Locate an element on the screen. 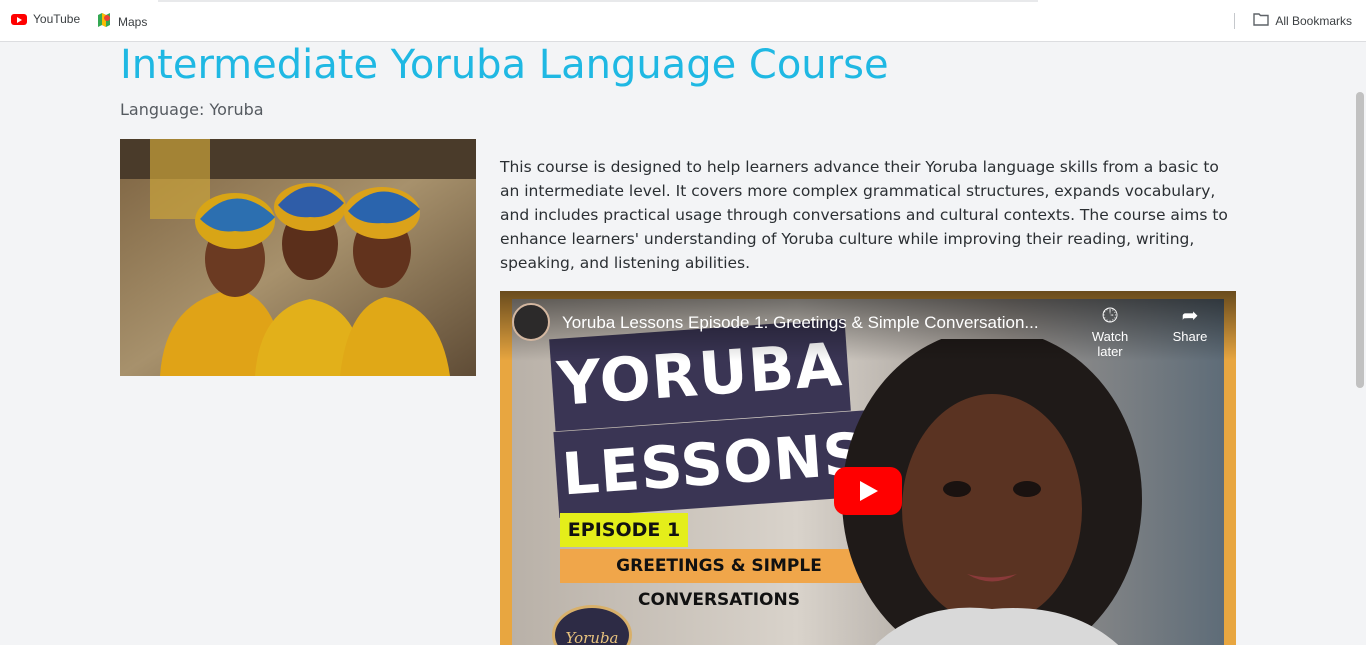  page-title: Intermediate Yoruba Language Course is located at coordinates (504, 65).